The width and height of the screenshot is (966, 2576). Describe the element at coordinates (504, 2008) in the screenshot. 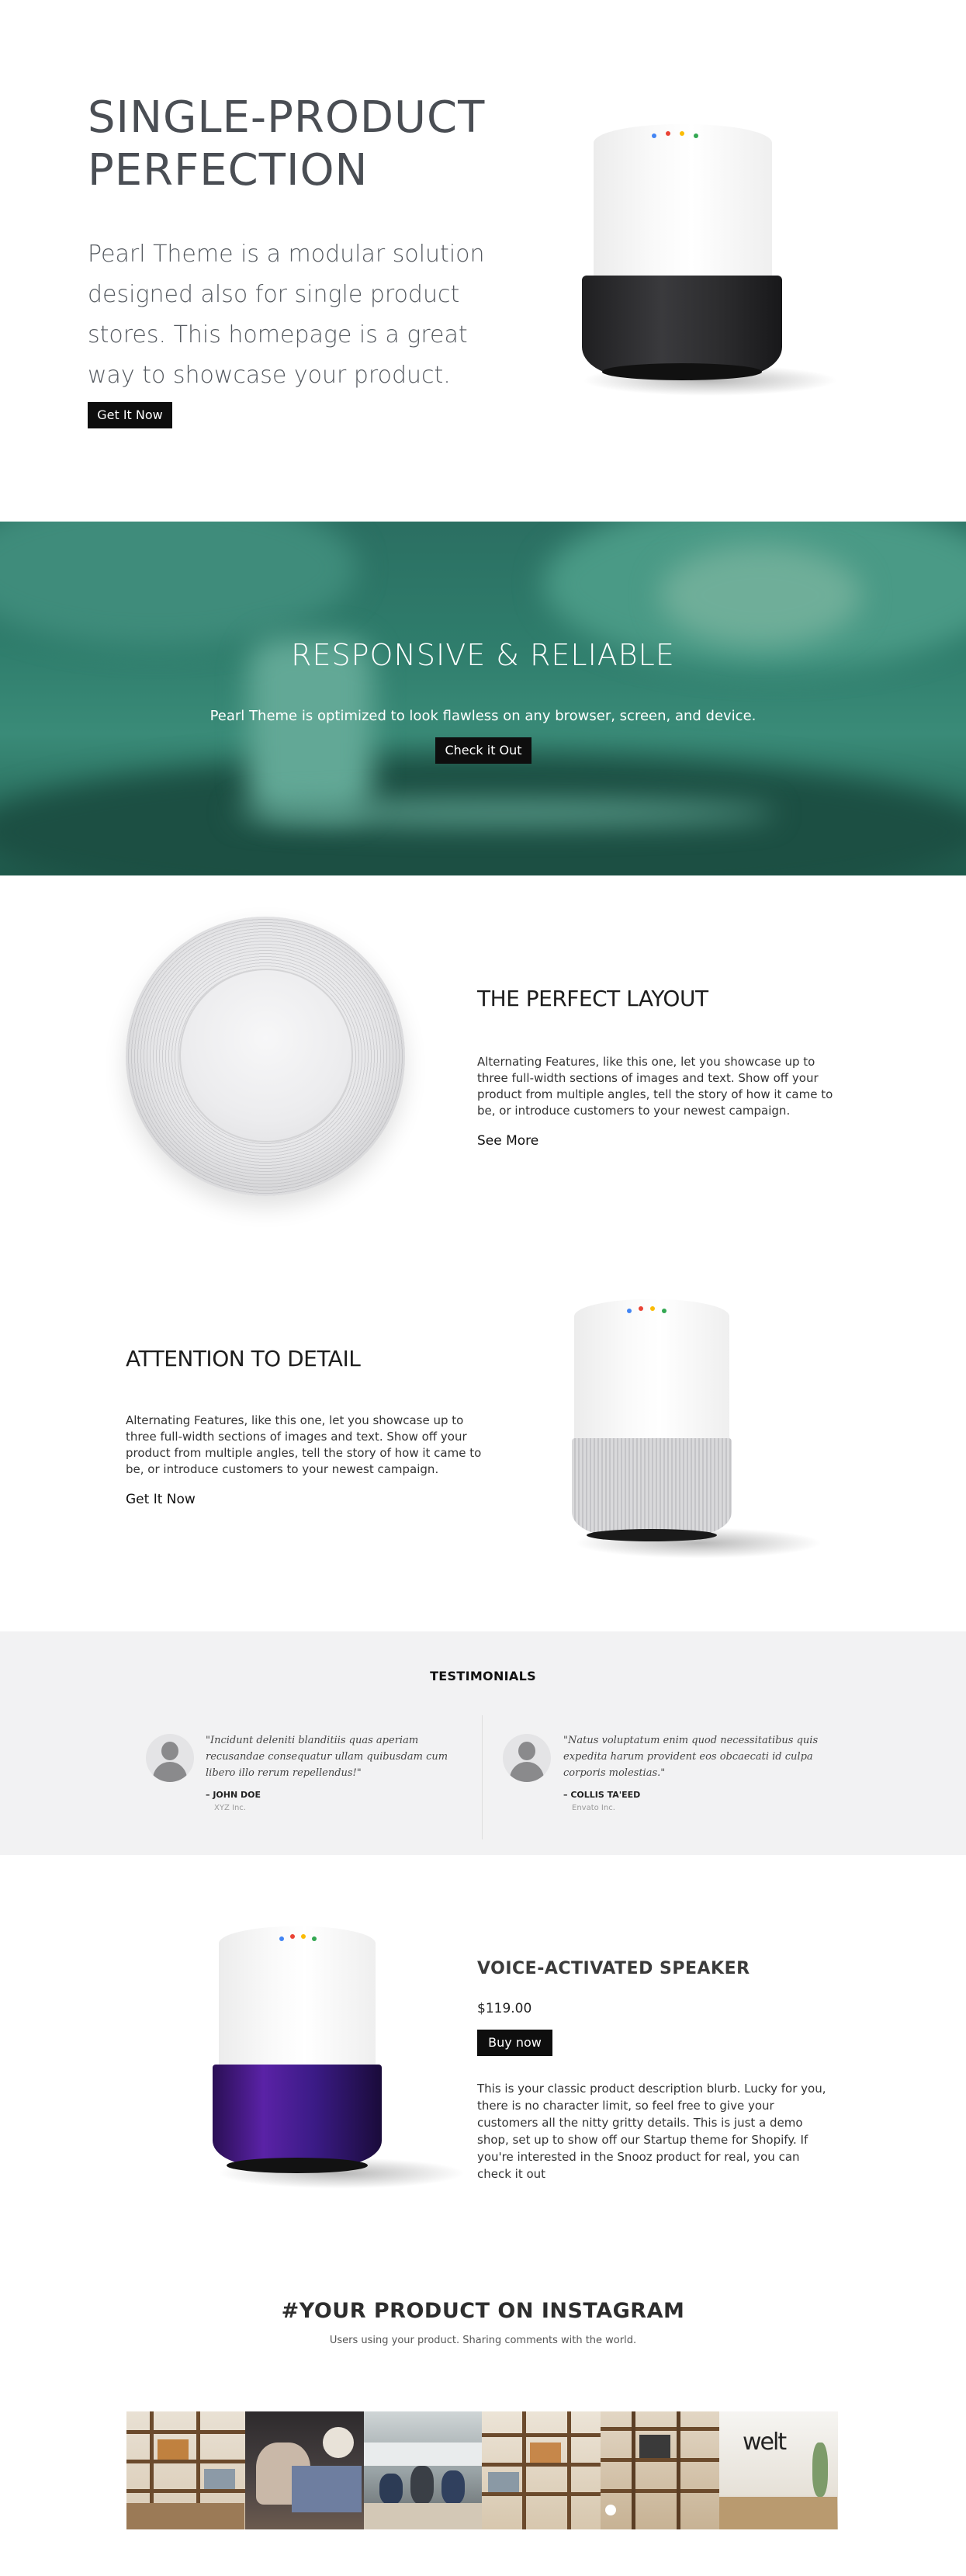

I see `product-price: $119.00` at that location.